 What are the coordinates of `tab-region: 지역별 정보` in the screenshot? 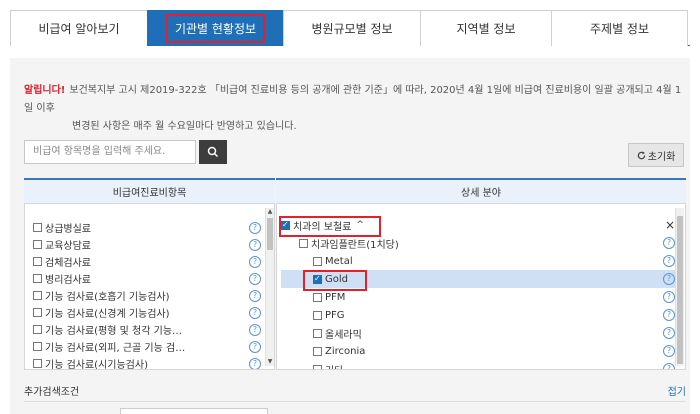 It's located at (486, 28).